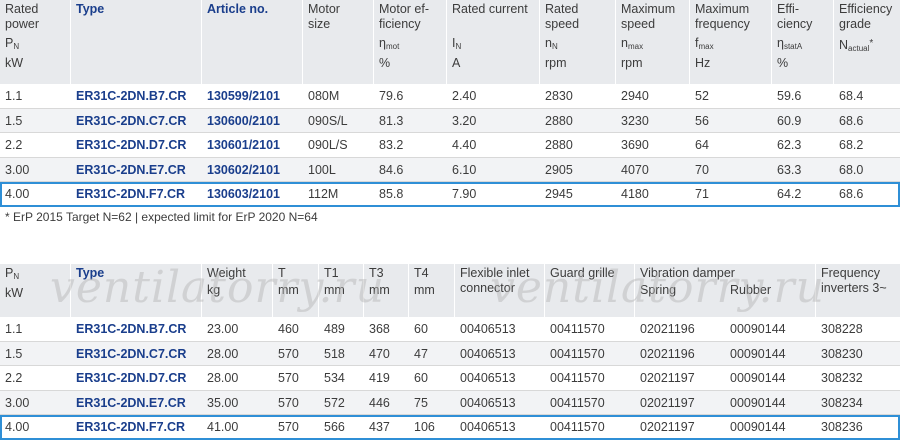  I want to click on header-text: Efficiency, so click(866, 9).